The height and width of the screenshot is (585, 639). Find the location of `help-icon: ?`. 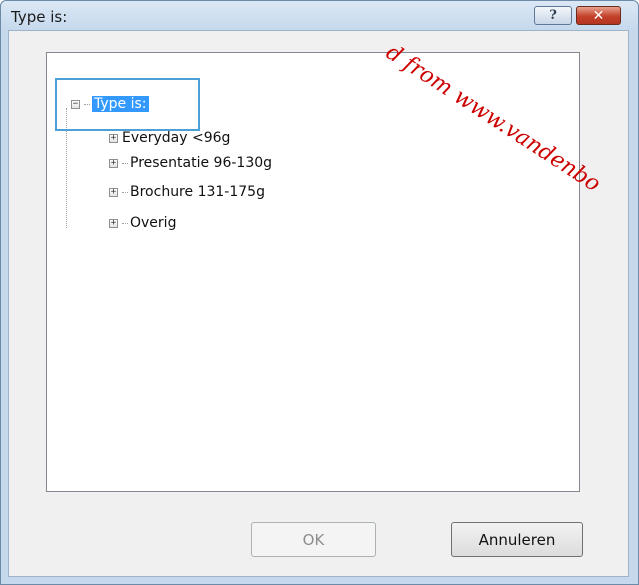

help-icon: ? is located at coordinates (553, 15).